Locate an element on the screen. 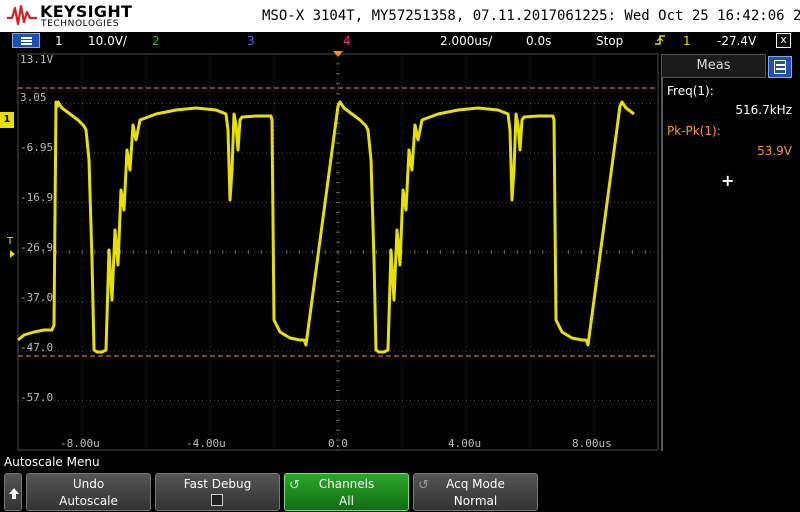  ch3-number: 3 is located at coordinates (251, 41).